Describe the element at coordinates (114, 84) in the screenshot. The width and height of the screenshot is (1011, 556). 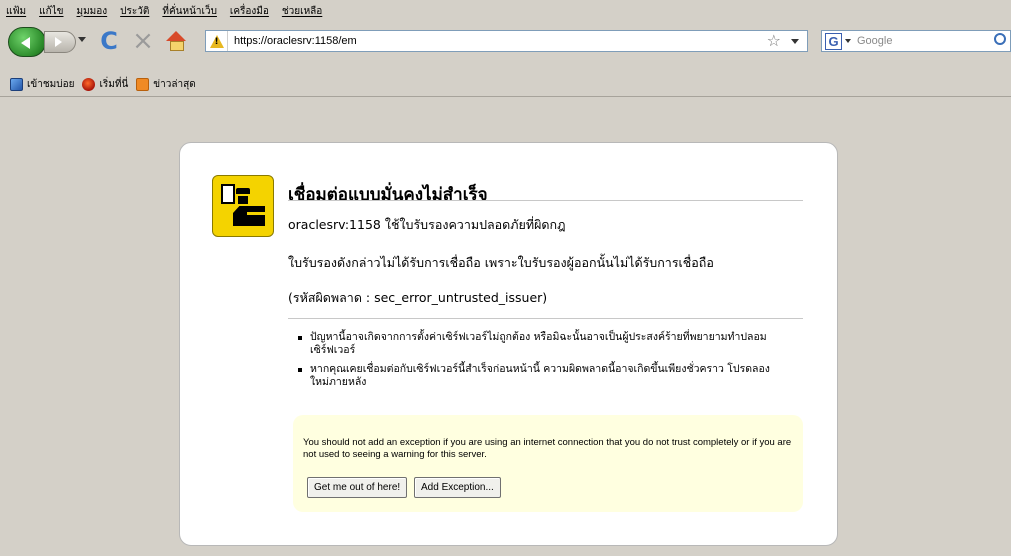
I see `bookmark-label: เริ่มที่นี่` at that location.